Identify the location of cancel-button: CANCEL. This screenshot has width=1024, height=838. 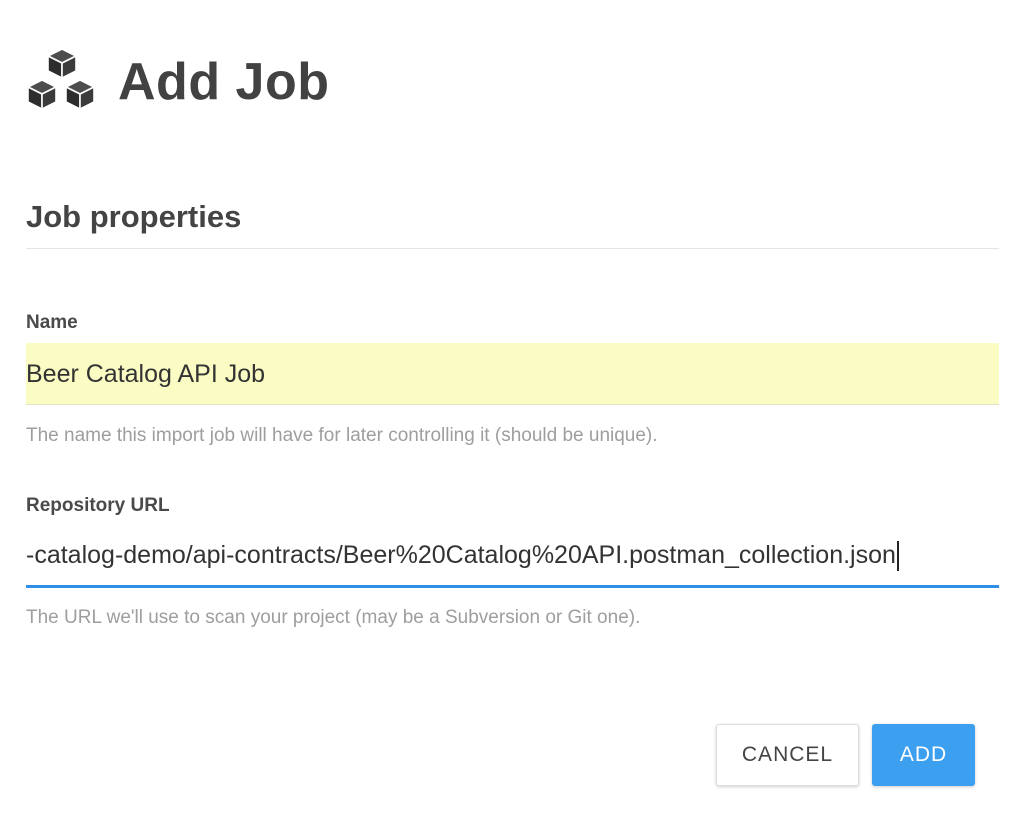
(787, 755).